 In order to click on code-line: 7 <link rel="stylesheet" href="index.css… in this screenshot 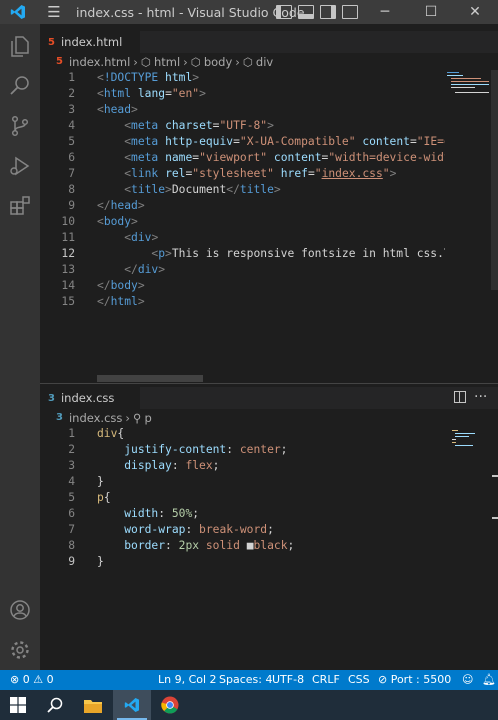, I will do `click(242, 174)`.